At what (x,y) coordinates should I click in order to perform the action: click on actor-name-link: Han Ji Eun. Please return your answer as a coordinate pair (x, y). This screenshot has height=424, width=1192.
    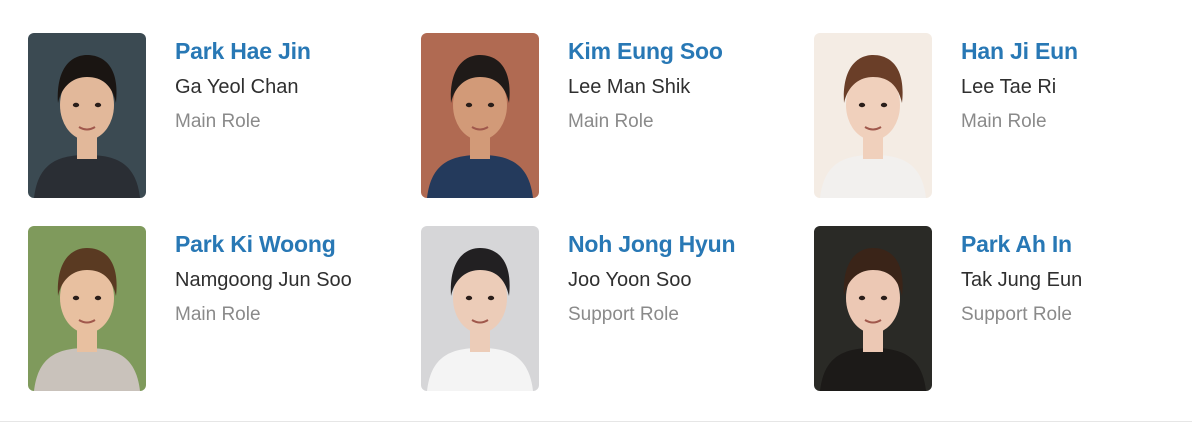
    Looking at the image, I should click on (1019, 51).